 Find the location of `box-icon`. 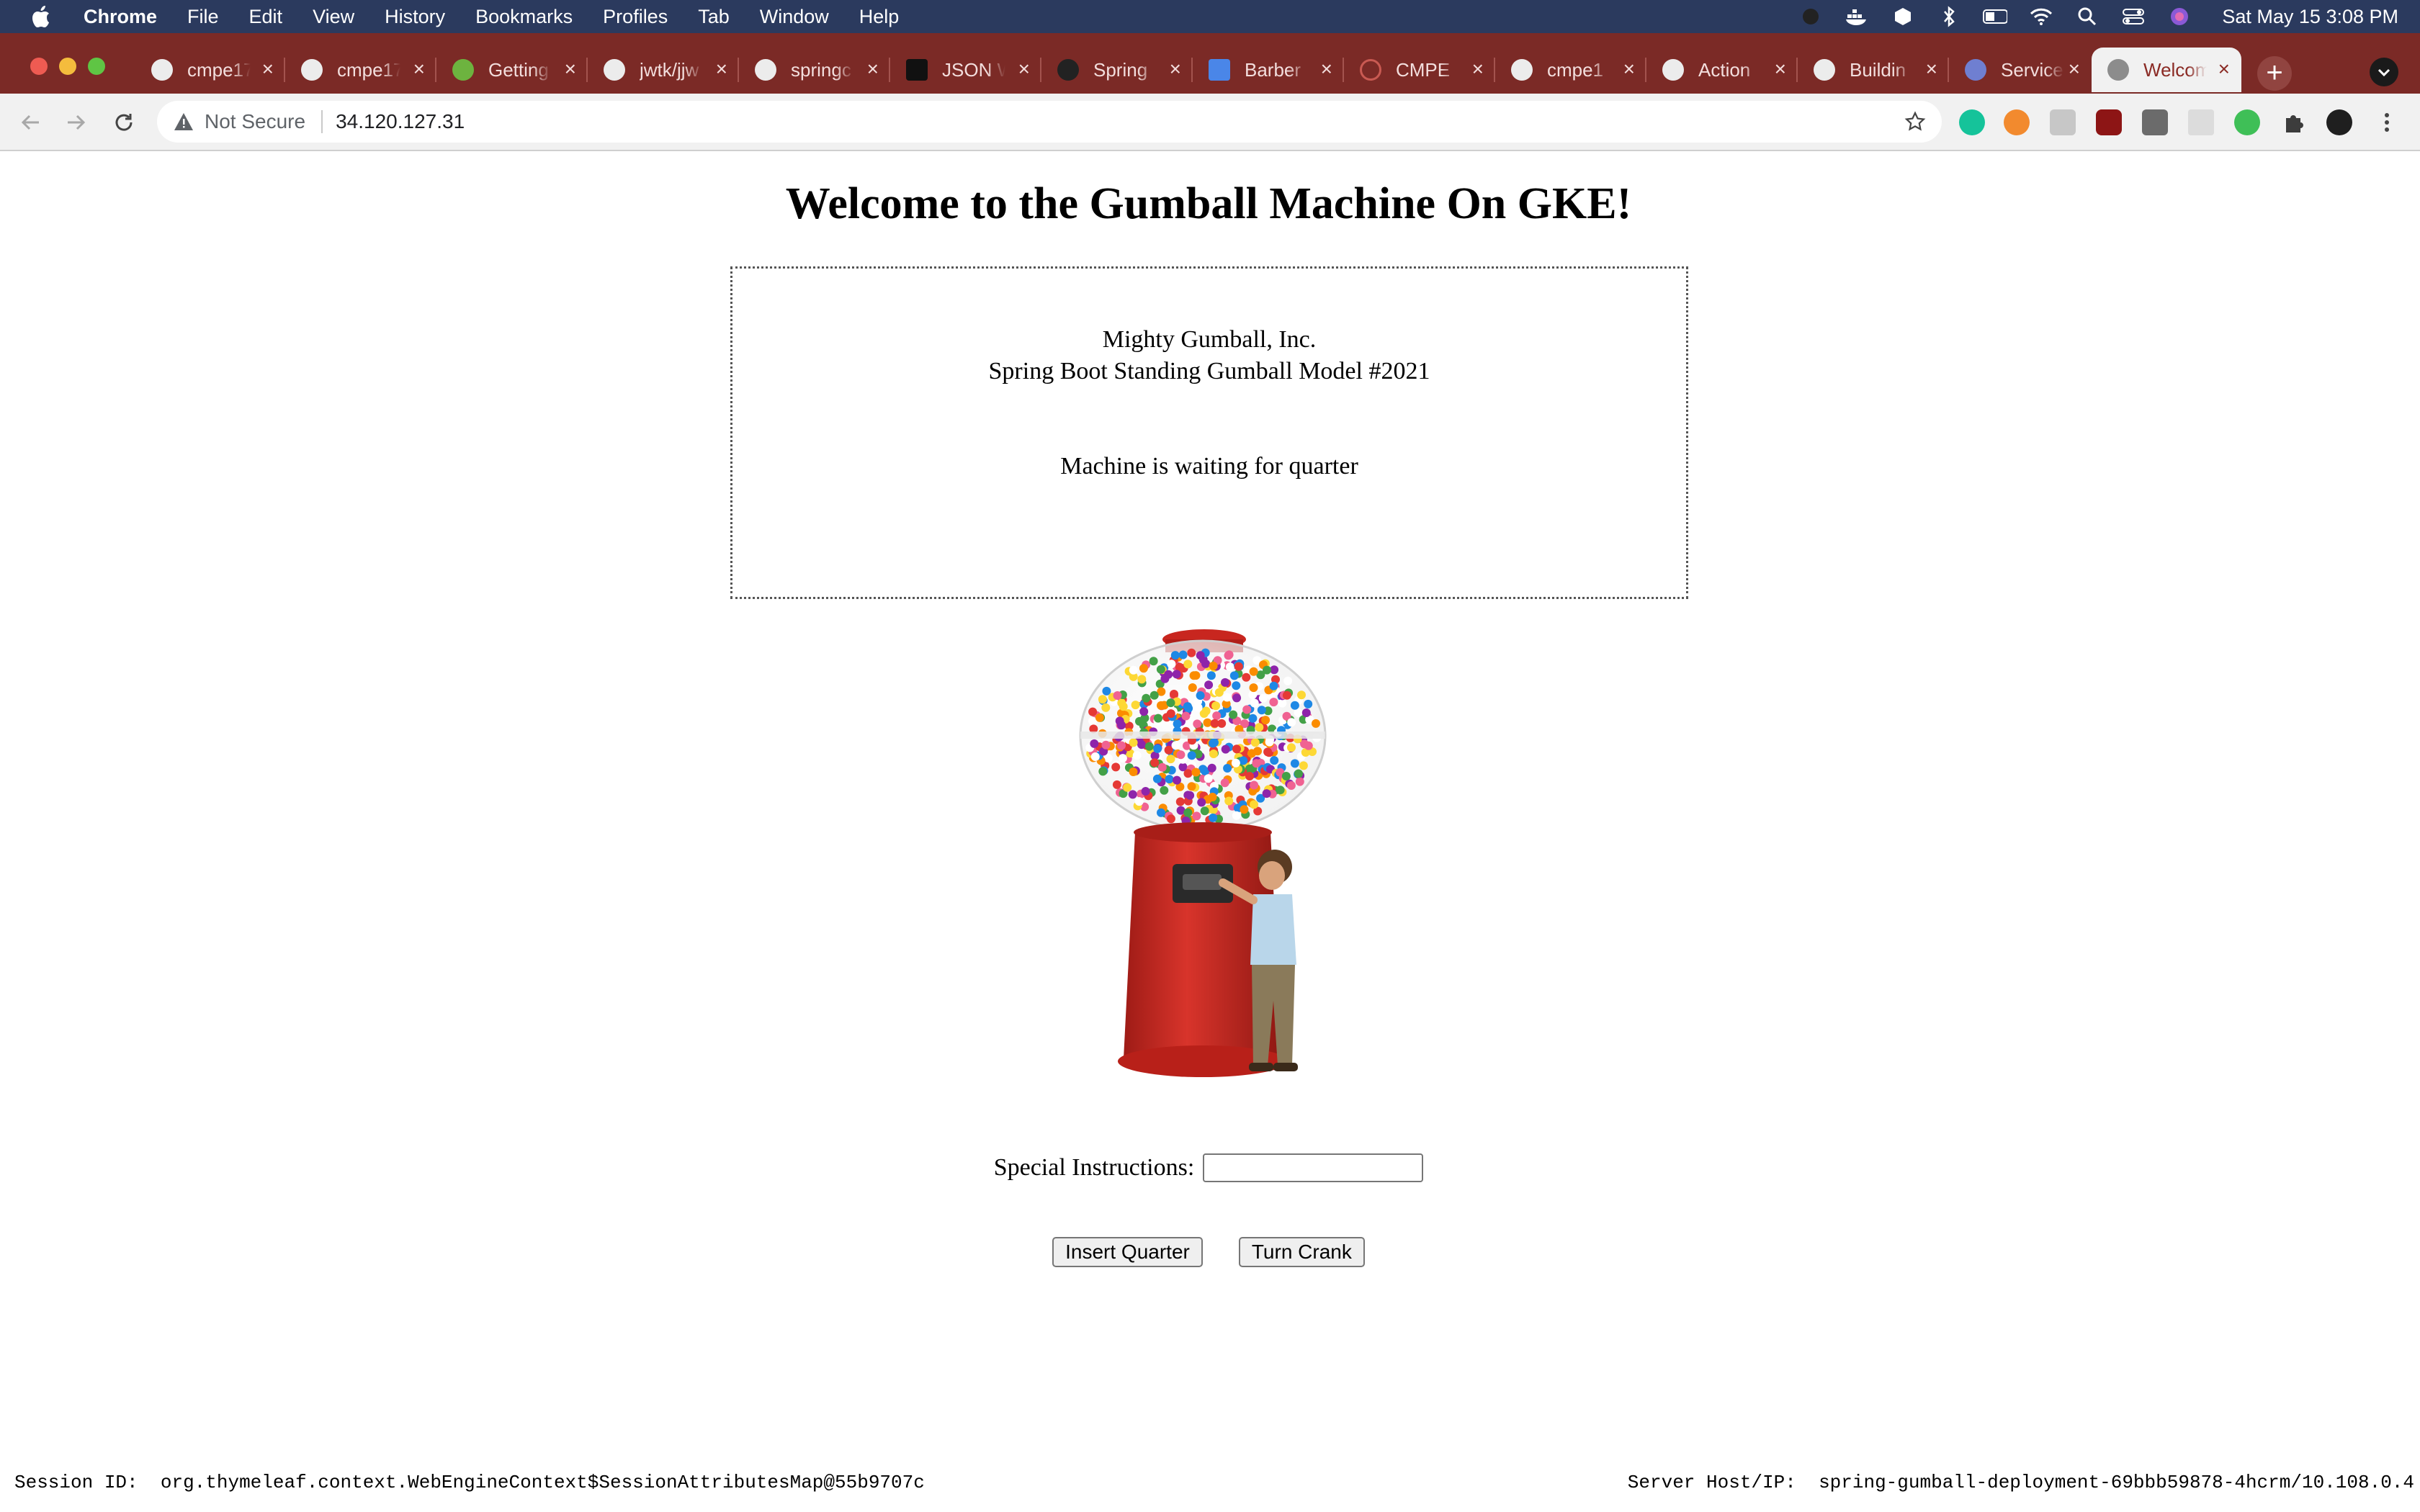

box-icon is located at coordinates (1903, 16).